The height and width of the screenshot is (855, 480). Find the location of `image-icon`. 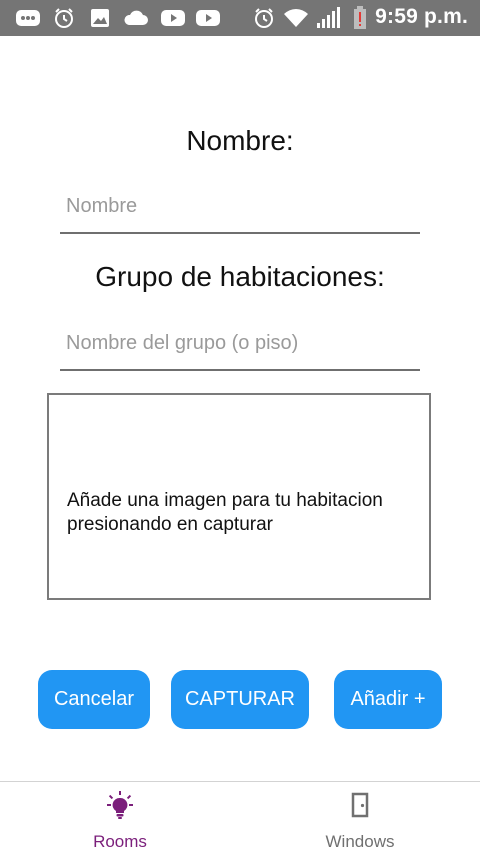

image-icon is located at coordinates (100, 18).